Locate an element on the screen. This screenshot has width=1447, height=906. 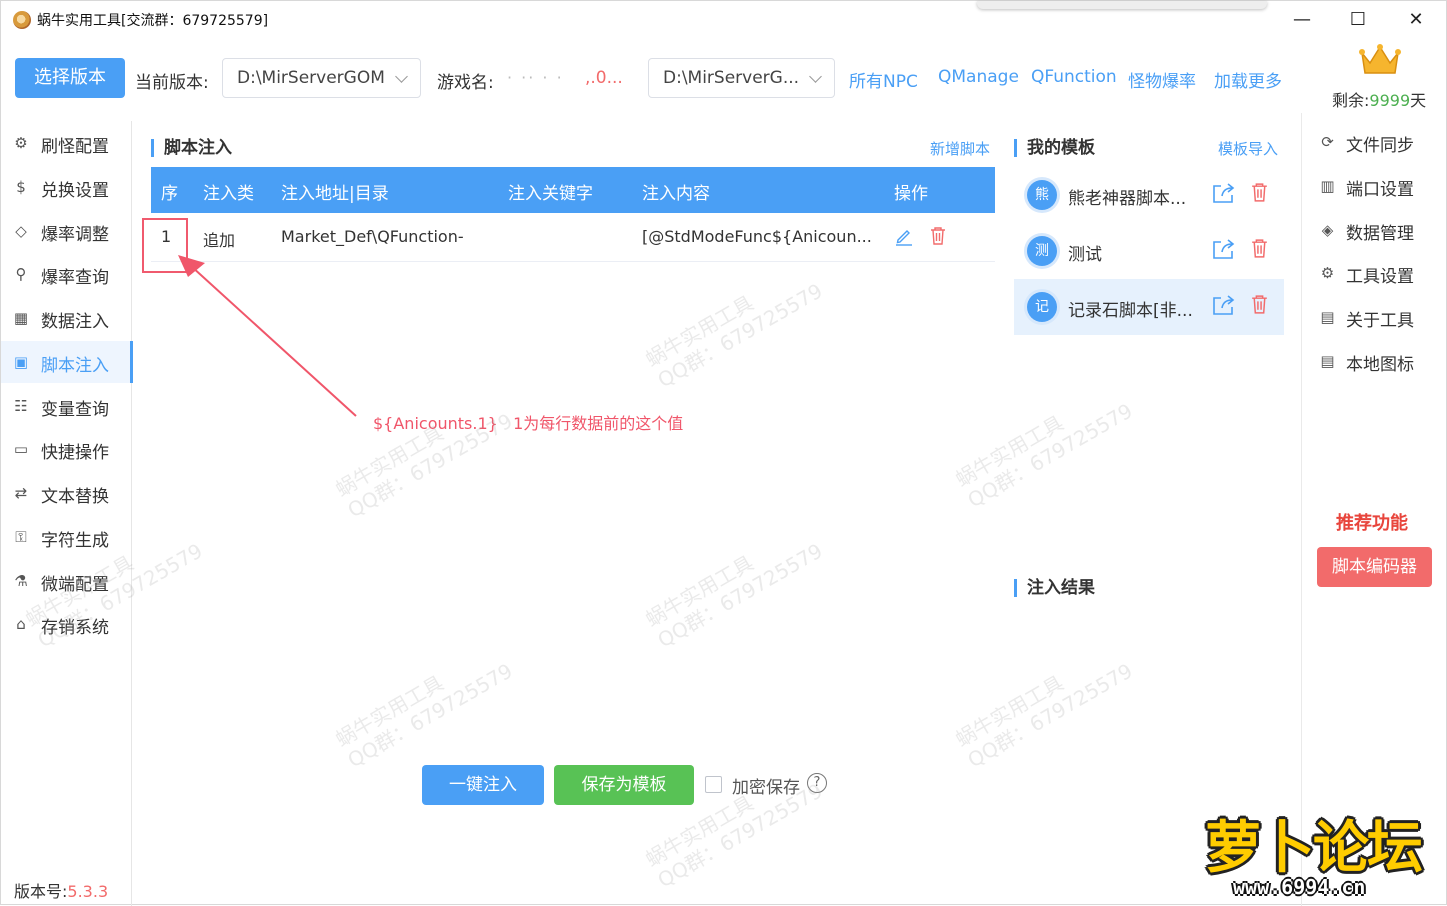
gear-icon: ⚙ is located at coordinates (1327, 273).